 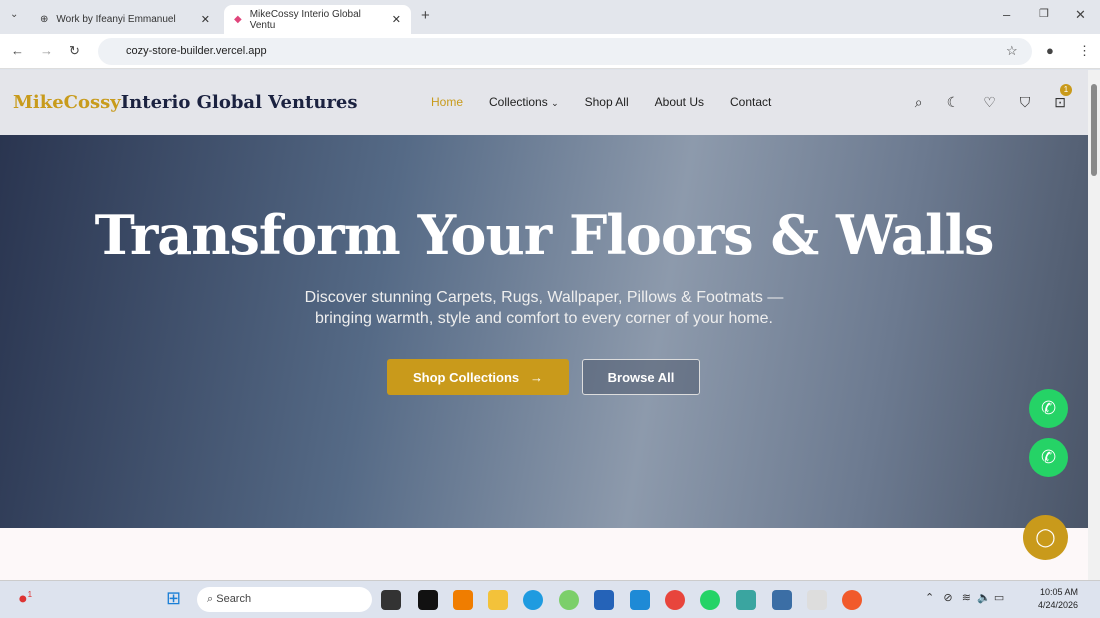 I want to click on whatsapp-button: ✆, so click(x=1048, y=408).